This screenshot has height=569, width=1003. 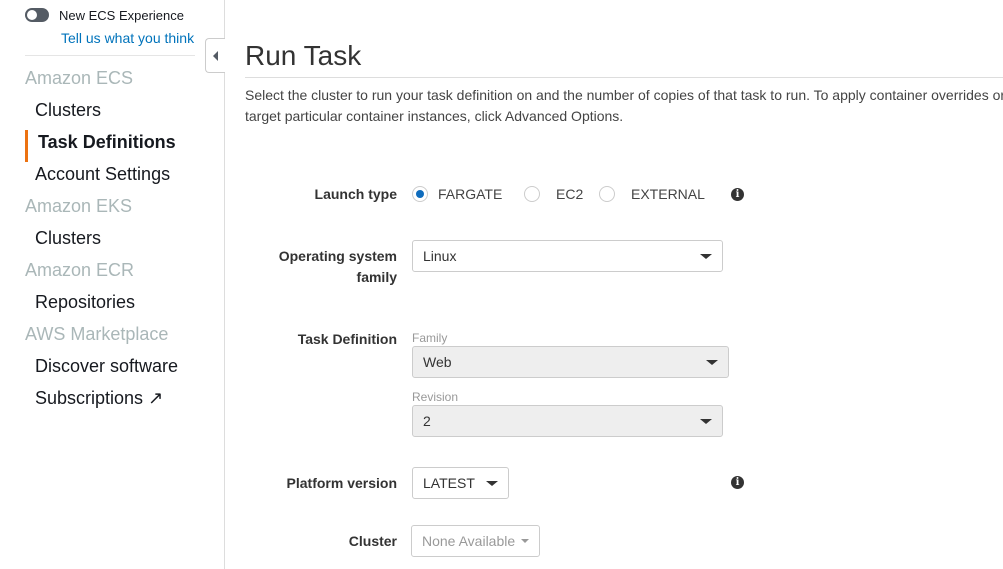 What do you see at coordinates (372, 541) in the screenshot?
I see `cluster-label: Cluster` at bounding box center [372, 541].